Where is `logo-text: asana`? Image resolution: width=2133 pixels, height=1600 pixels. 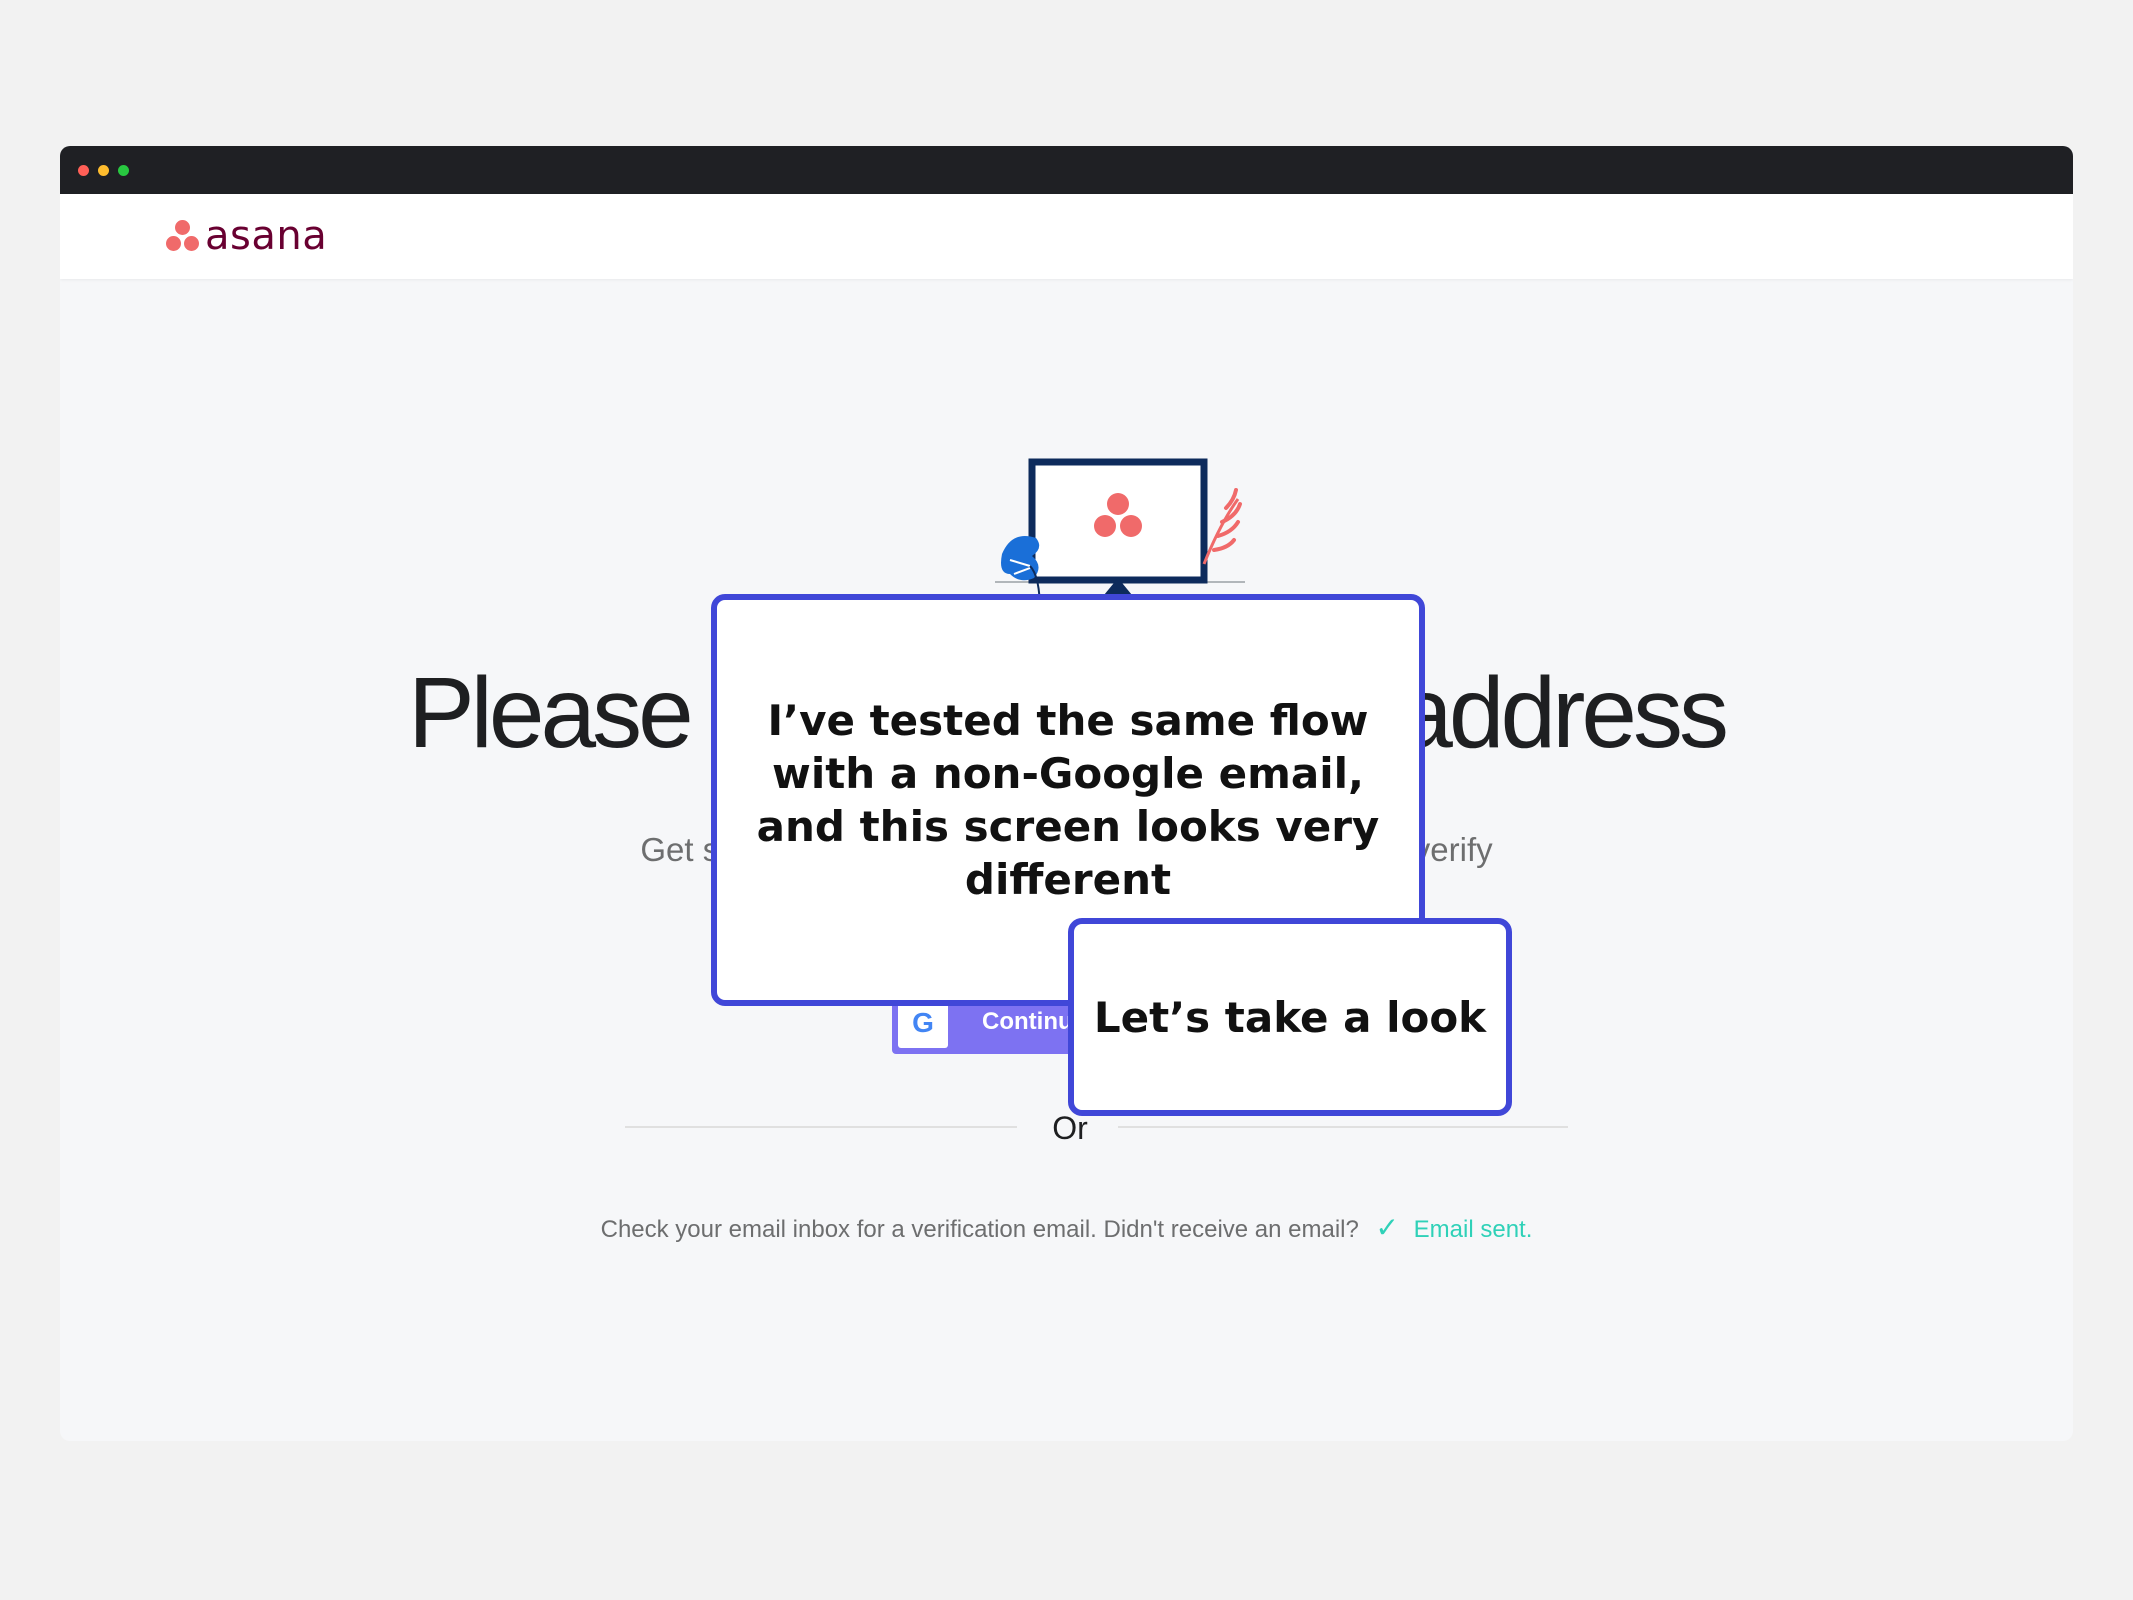
logo-text: asana is located at coordinates (266, 236).